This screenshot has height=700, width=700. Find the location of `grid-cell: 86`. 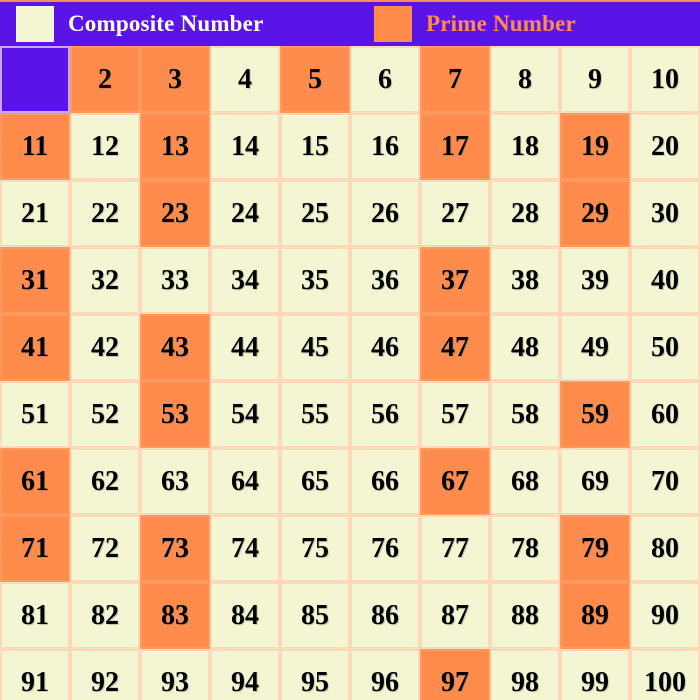

grid-cell: 86 is located at coordinates (385, 615).